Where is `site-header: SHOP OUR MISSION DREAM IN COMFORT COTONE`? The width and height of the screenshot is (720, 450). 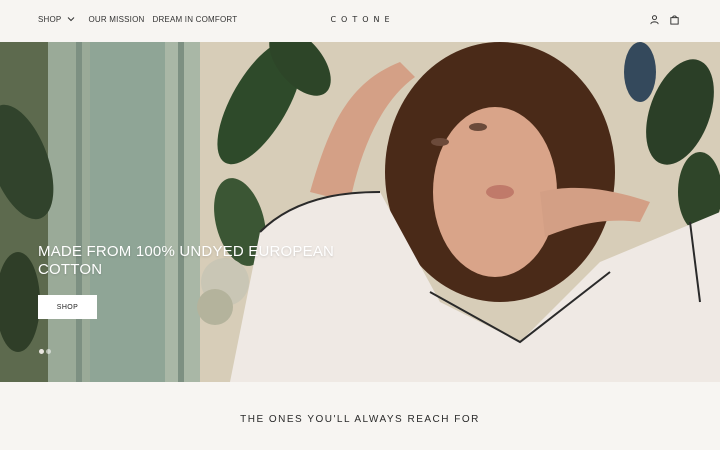
site-header: SHOP OUR MISSION DREAM IN COMFORT COTONE is located at coordinates (360, 21).